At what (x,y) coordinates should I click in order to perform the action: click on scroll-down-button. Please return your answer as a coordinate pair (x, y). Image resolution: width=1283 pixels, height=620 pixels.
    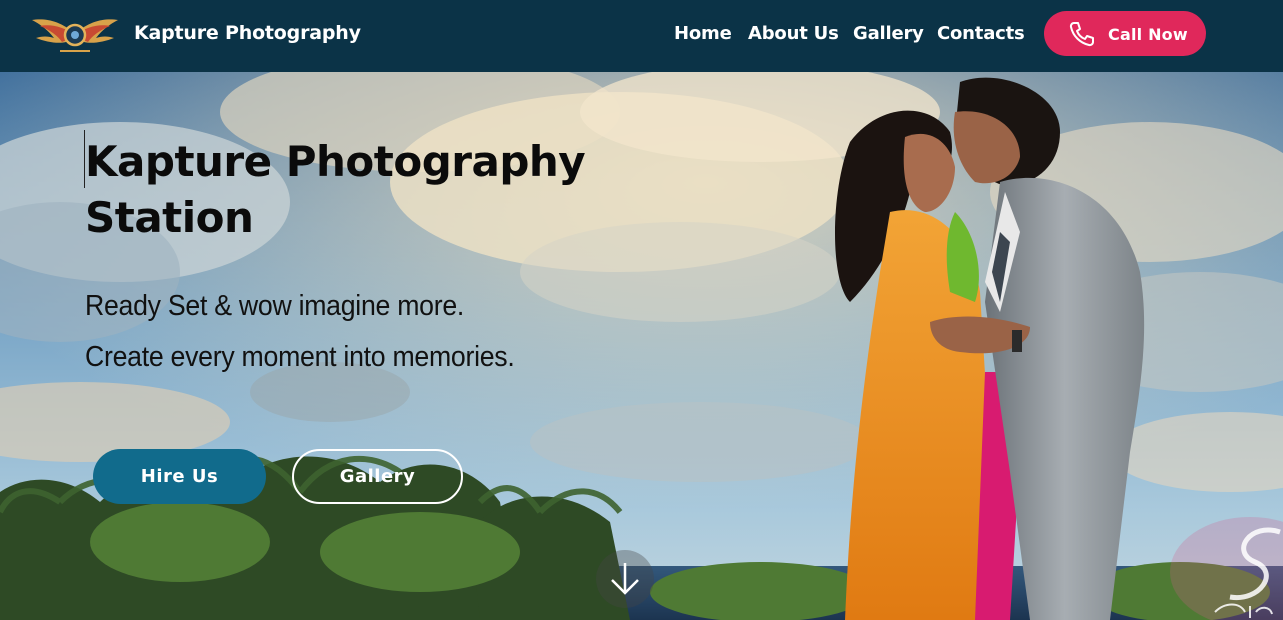
    Looking at the image, I should click on (625, 579).